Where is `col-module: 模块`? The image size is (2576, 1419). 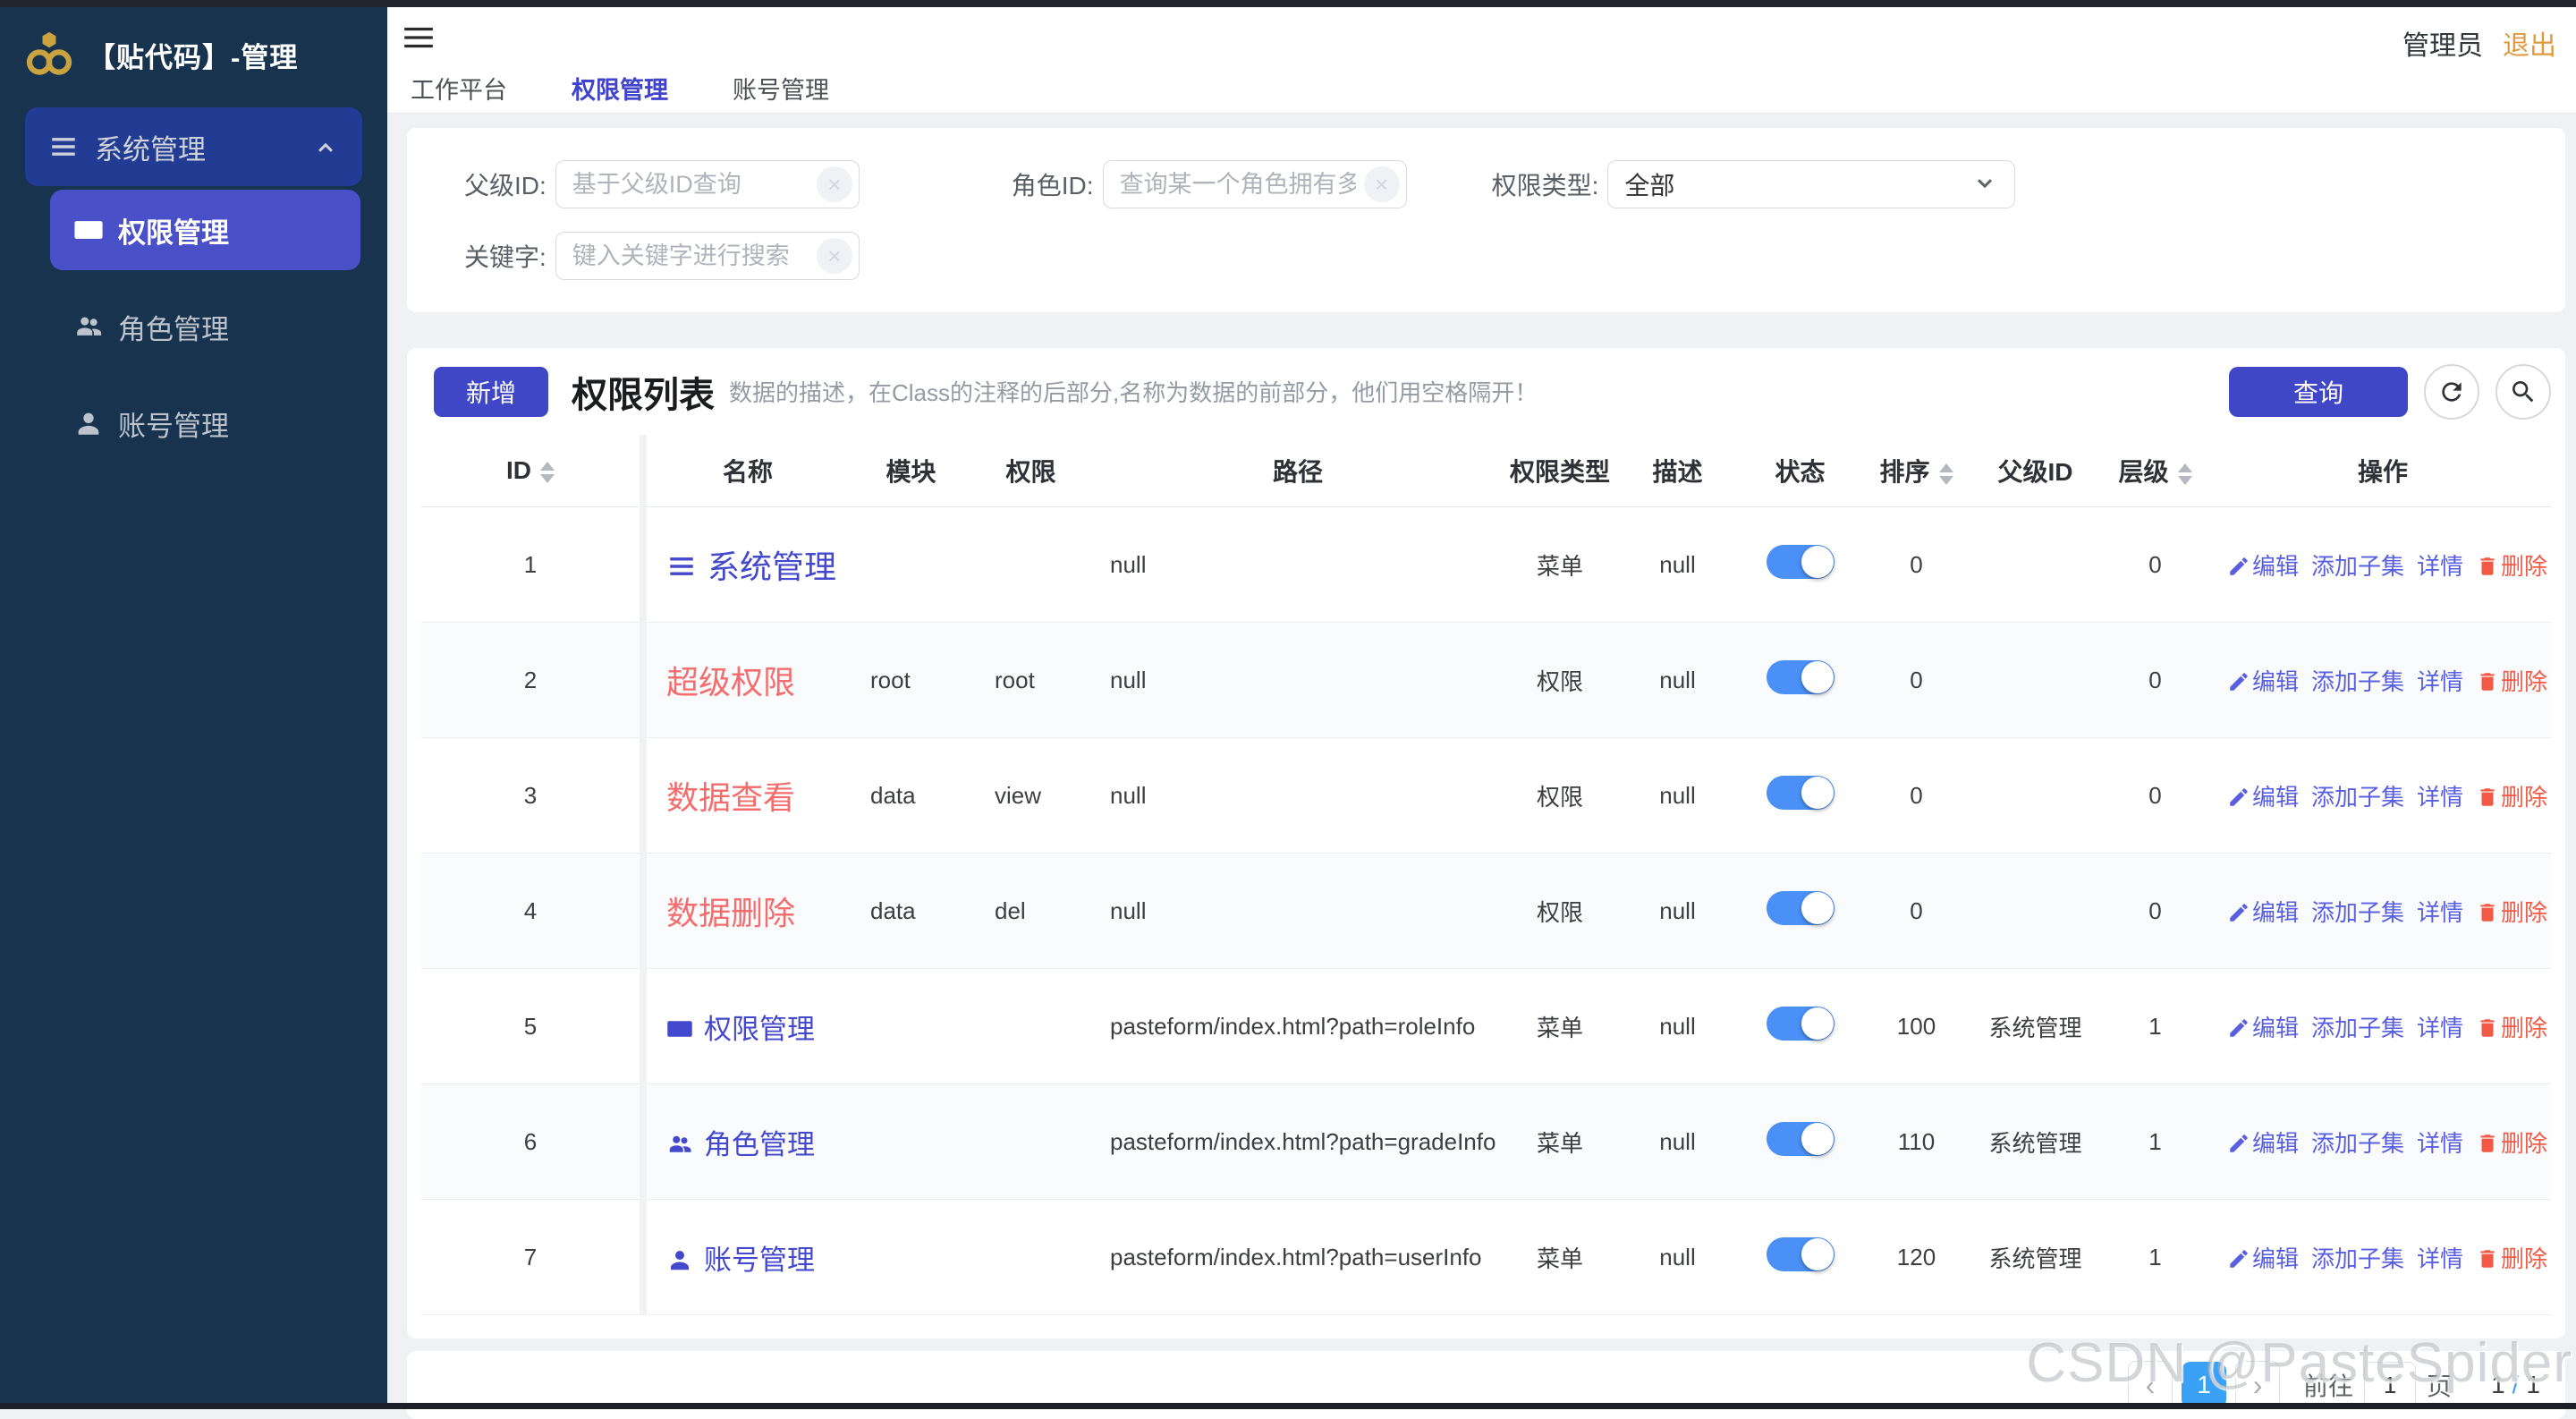 col-module: 模块 is located at coordinates (911, 471).